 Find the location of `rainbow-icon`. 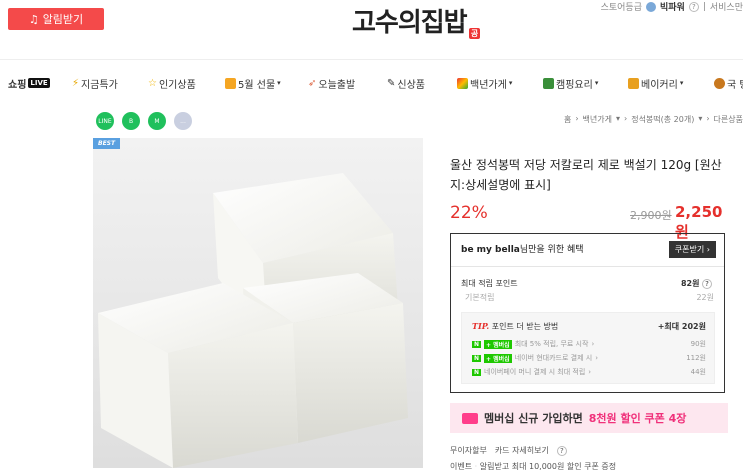

rainbow-icon is located at coordinates (462, 83).